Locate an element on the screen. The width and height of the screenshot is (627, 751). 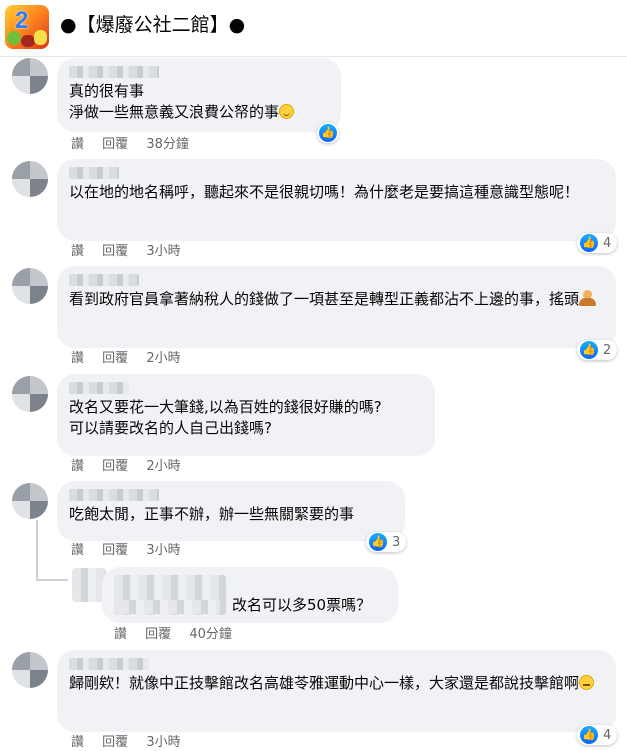
comment-actions: 讚 回覆 40分鐘 is located at coordinates (173, 635).